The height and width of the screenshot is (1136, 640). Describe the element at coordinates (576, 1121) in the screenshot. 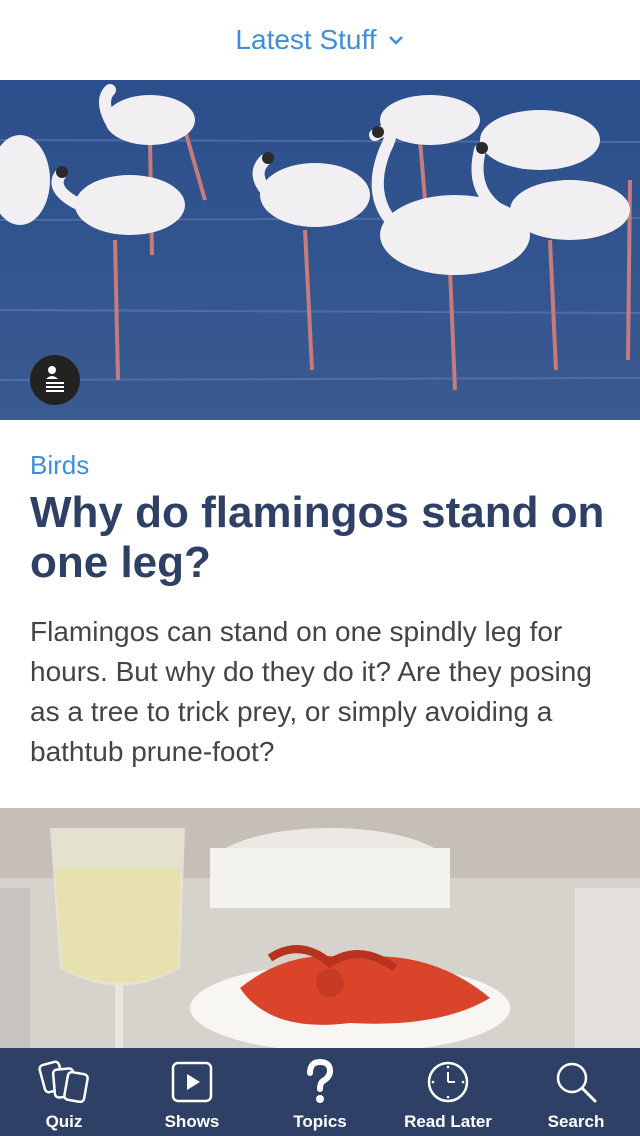

I see `tab-search-label: Search` at that location.